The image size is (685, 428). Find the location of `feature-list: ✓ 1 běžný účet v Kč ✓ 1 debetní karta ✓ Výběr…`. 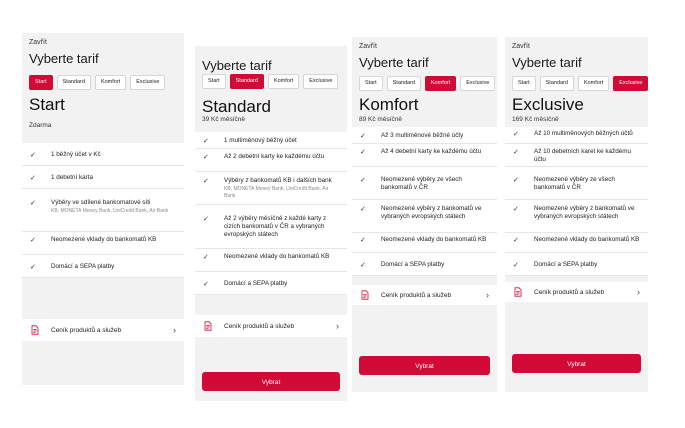

feature-list: ✓ 1 běžný účet v Kč ✓ 1 debetní karta ✓ Výběr… is located at coordinates (103, 210).